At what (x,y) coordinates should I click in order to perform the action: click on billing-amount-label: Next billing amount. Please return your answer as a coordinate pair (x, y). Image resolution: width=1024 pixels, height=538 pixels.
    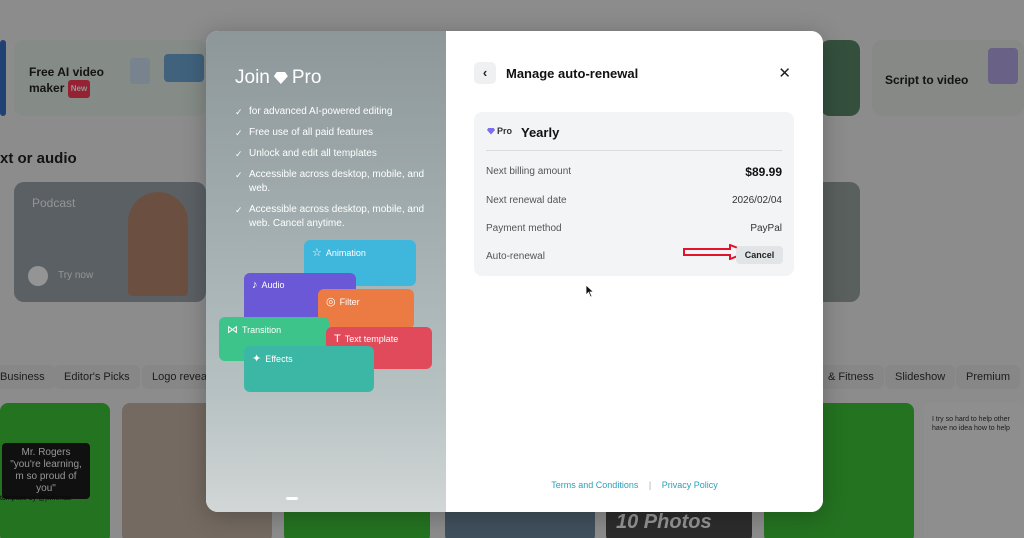
    Looking at the image, I should click on (529, 171).